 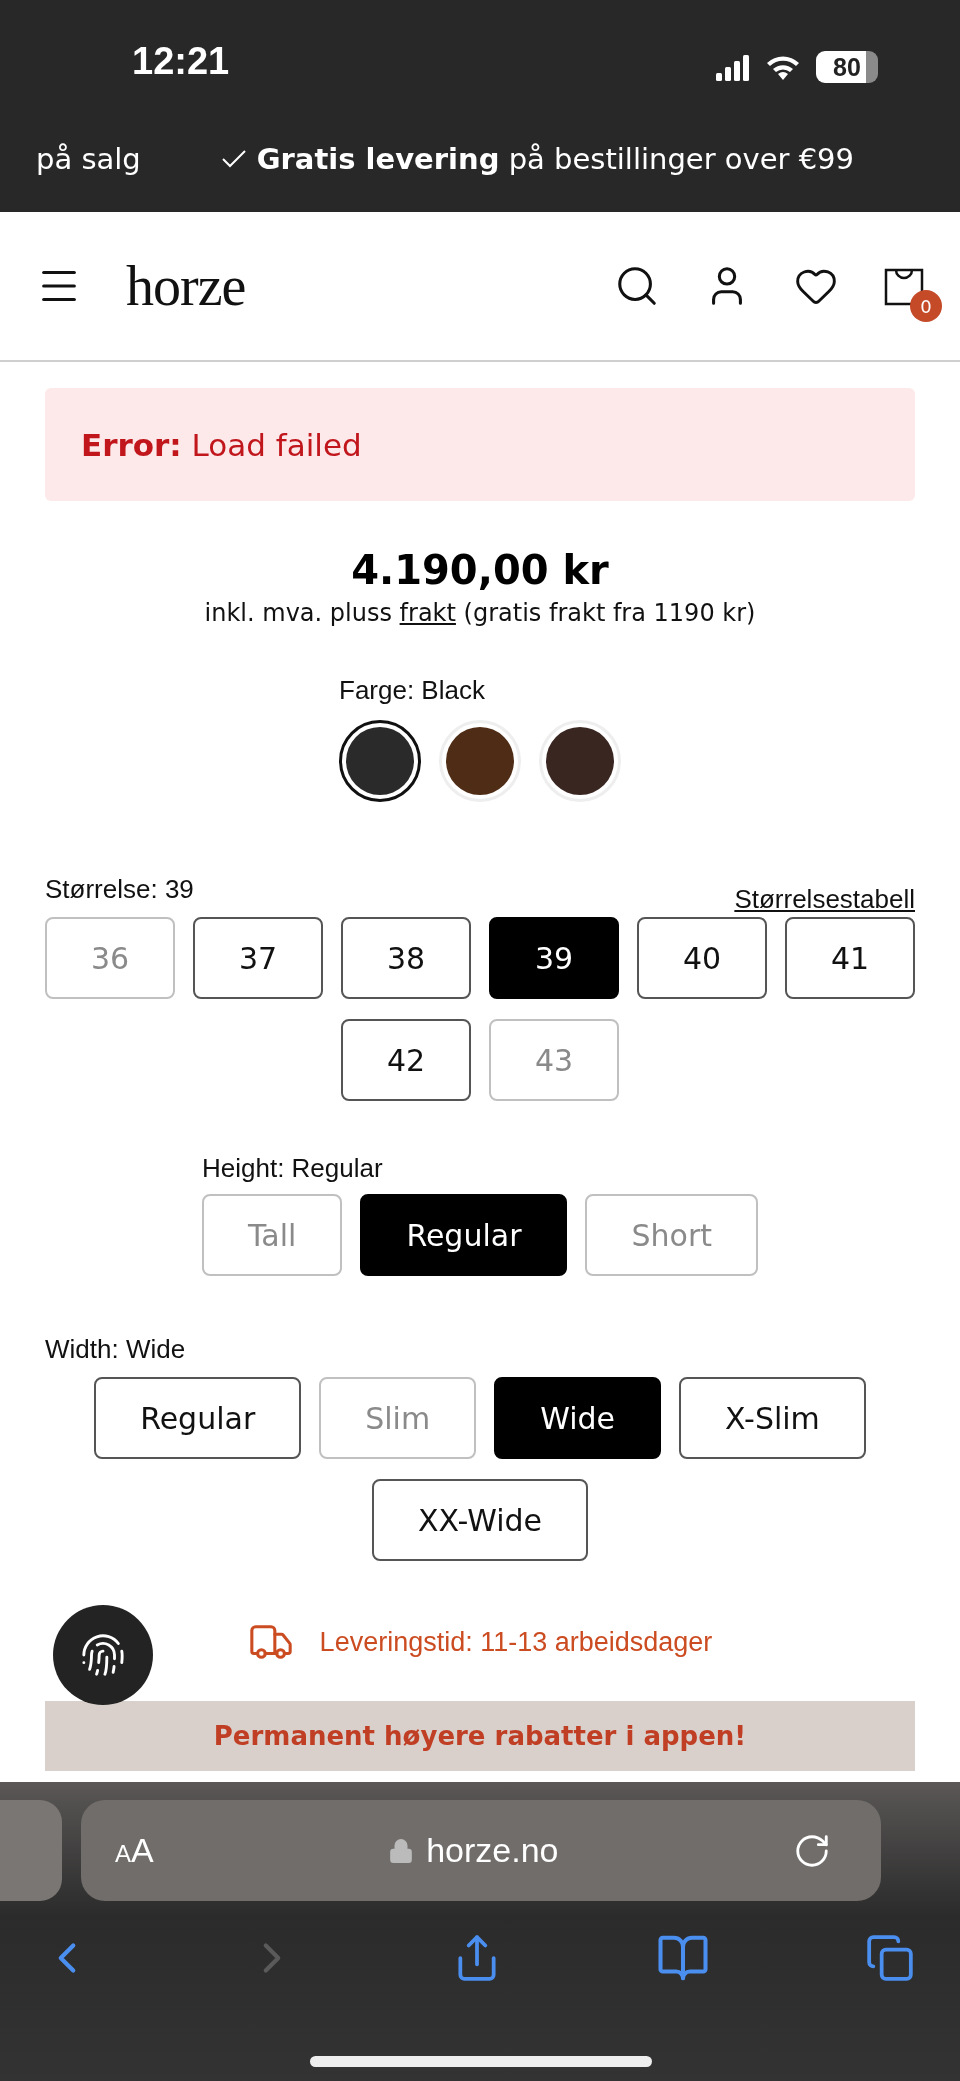 What do you see at coordinates (847, 67) in the screenshot?
I see `battery-icon: 80` at bounding box center [847, 67].